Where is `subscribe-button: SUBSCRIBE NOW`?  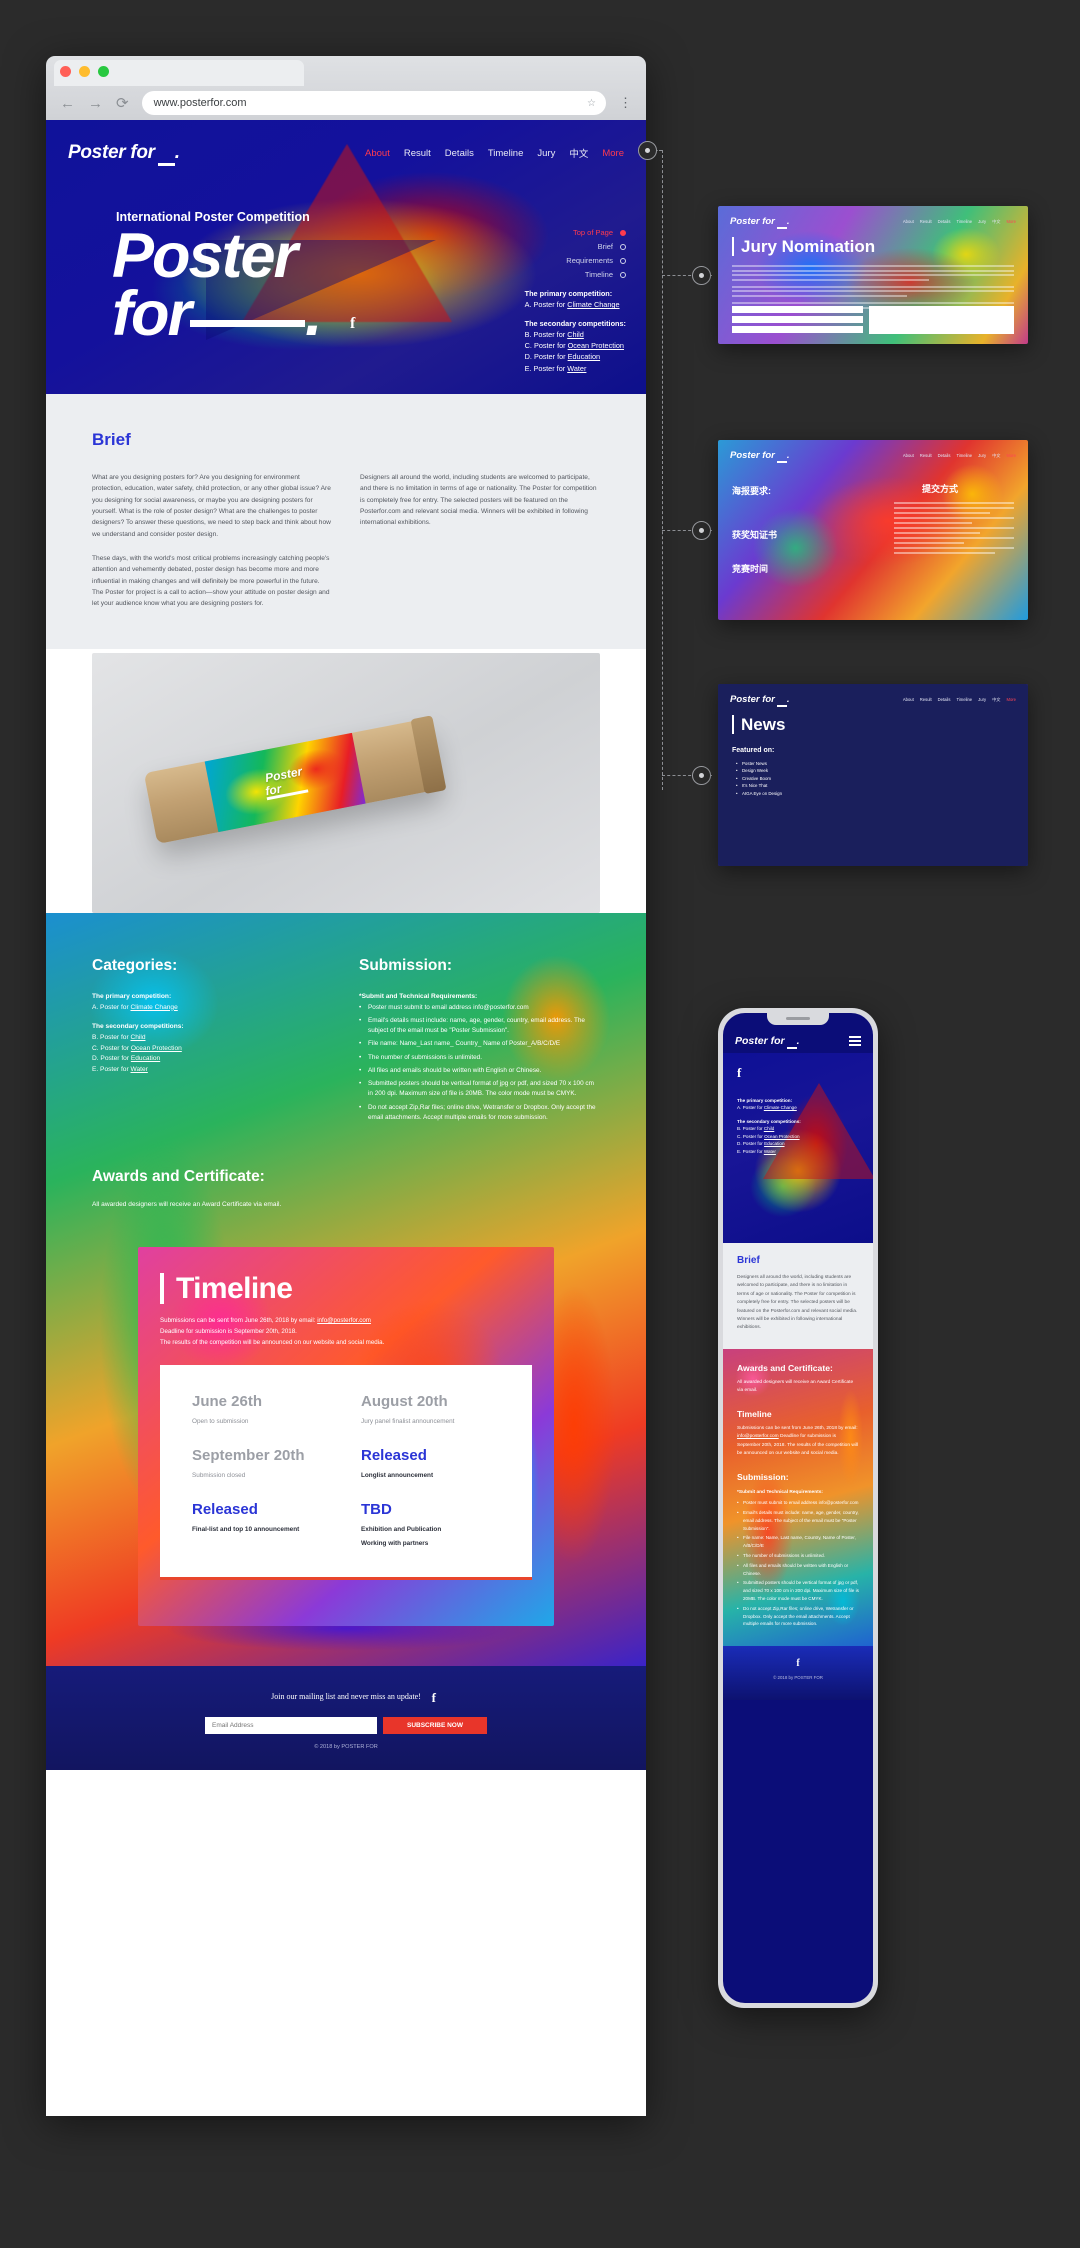 subscribe-button: SUBSCRIBE NOW is located at coordinates (435, 1725).